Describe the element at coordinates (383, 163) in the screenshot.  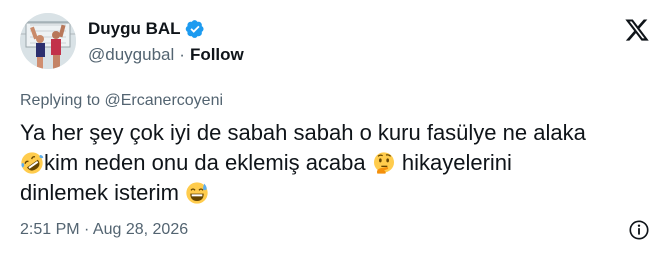
I see `thinking-face-emoji` at that location.